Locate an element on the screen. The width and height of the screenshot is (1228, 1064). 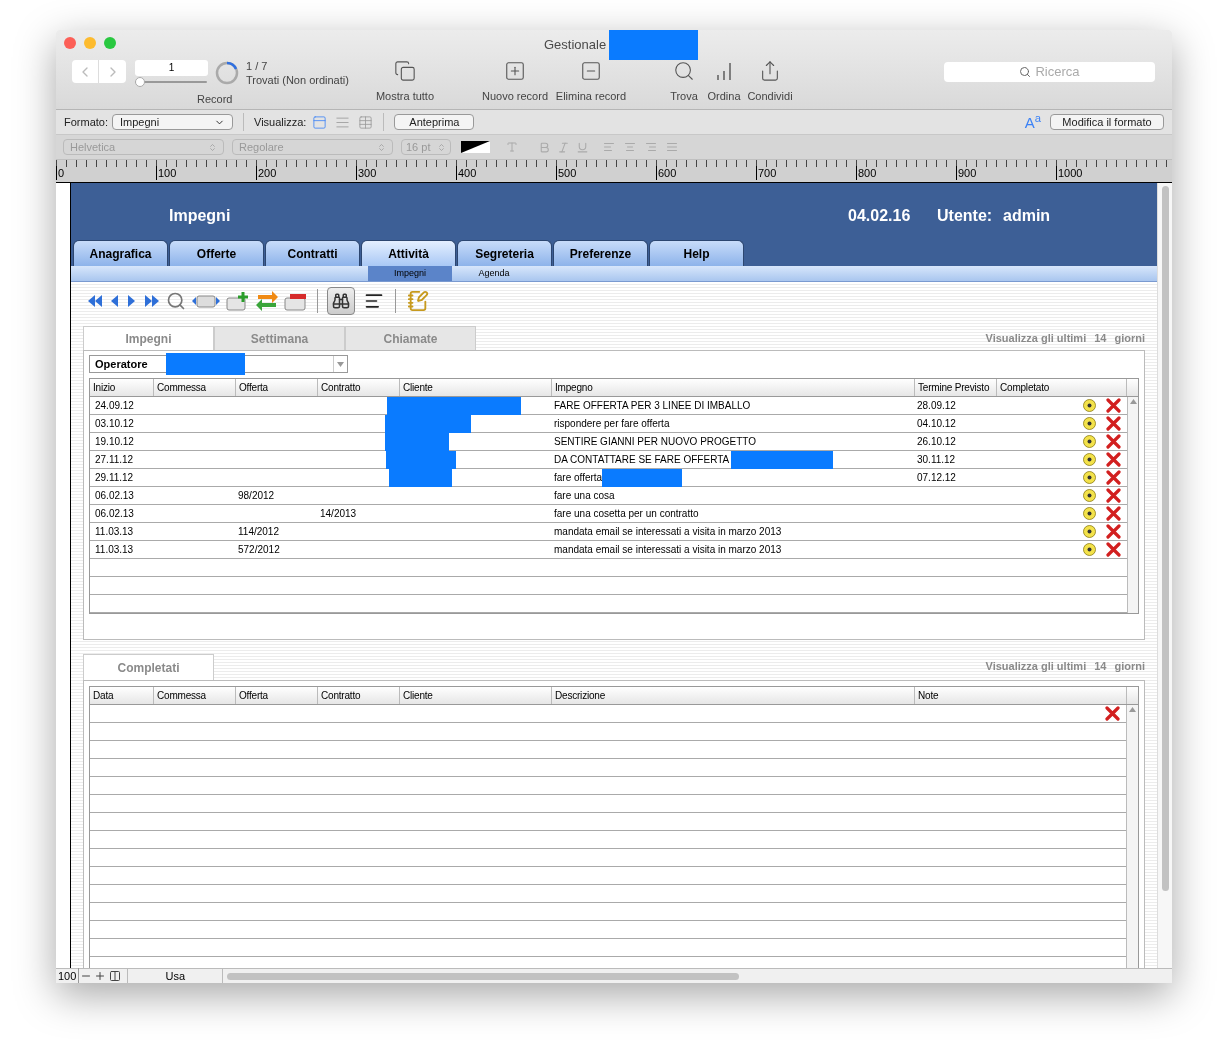
sub-tab: Agenda is located at coordinates (494, 273).